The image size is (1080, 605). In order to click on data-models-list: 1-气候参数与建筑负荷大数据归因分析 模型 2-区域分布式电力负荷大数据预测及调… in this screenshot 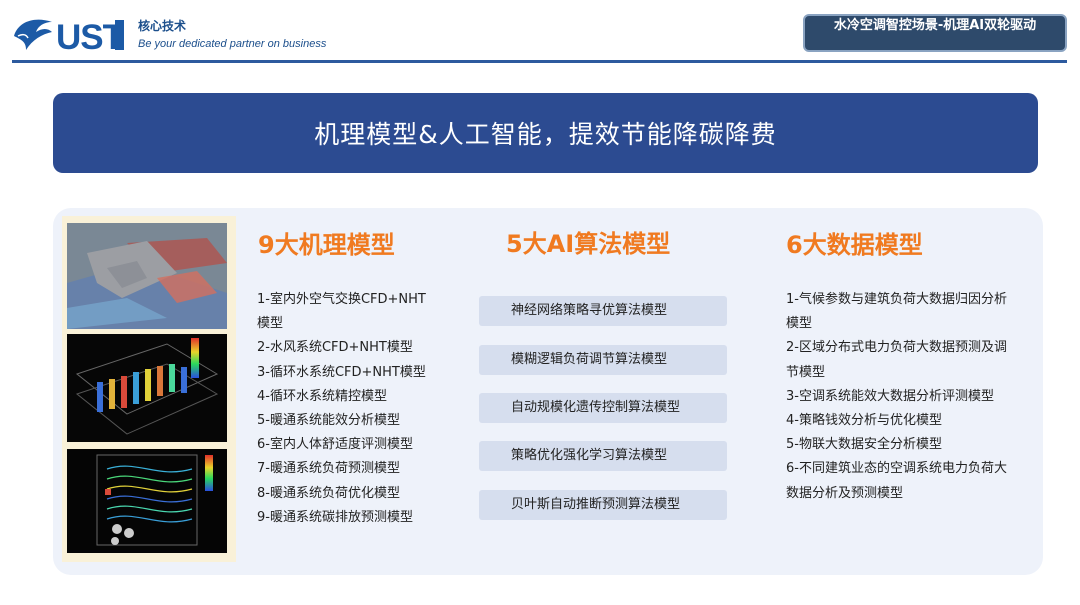, I will do `click(896, 397)`.